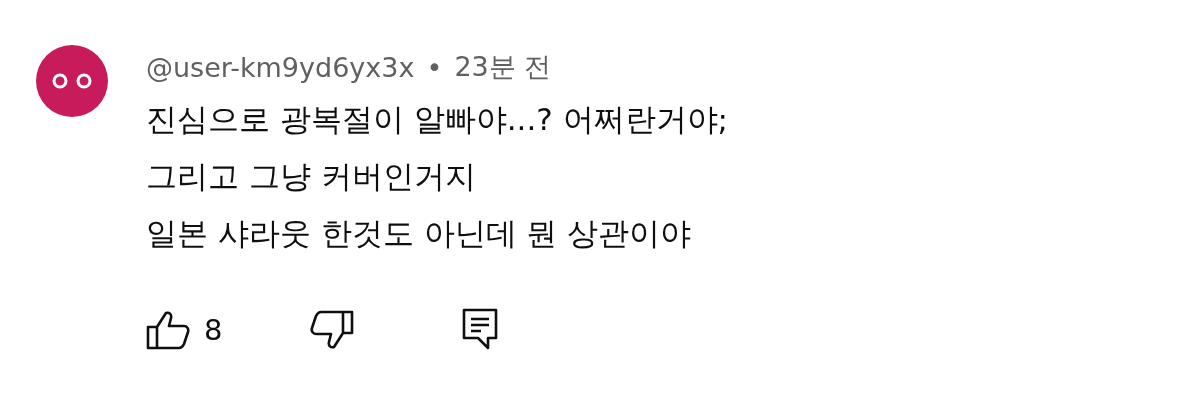 The height and width of the screenshot is (414, 1179). What do you see at coordinates (72, 81) in the screenshot?
I see `avatar-icon` at bounding box center [72, 81].